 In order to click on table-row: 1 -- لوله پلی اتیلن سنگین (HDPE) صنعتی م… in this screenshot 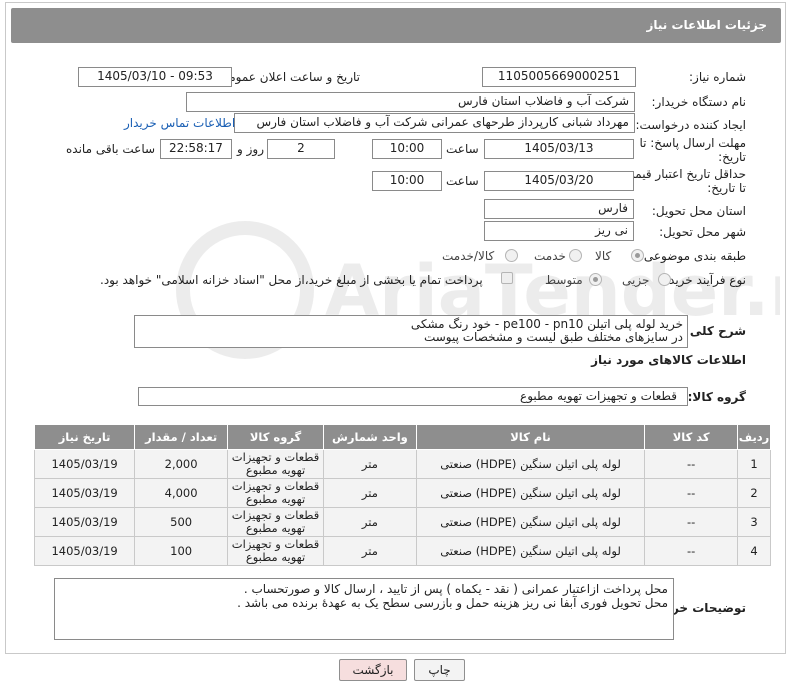, I will do `click(402, 464)`.